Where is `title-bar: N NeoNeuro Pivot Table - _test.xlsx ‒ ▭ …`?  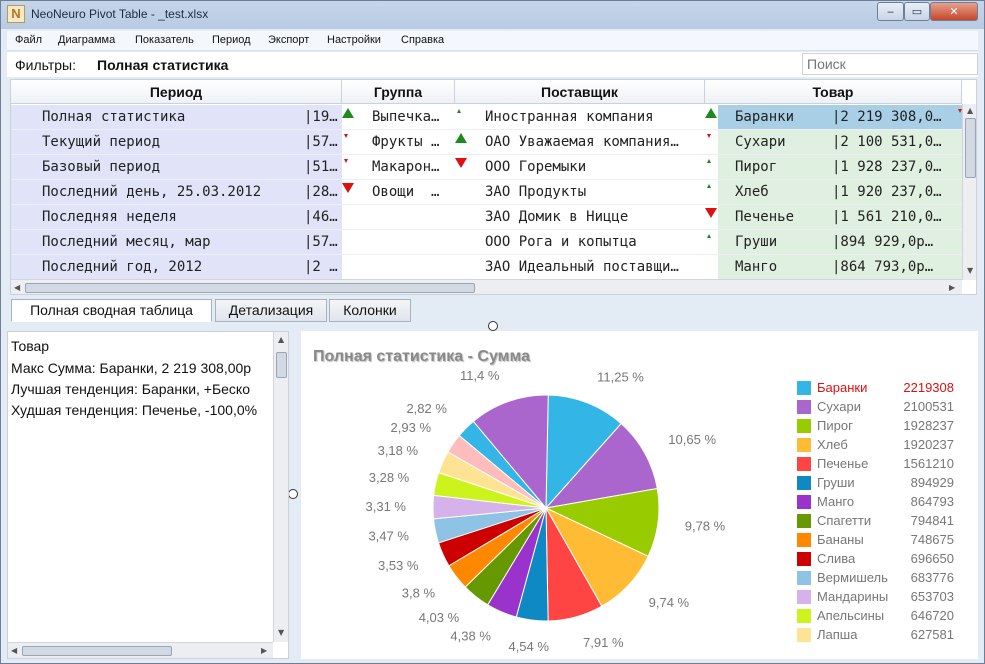
title-bar: N NeoNeuro Pivot Table - _test.xlsx ‒ ▭ … is located at coordinates (492, 15).